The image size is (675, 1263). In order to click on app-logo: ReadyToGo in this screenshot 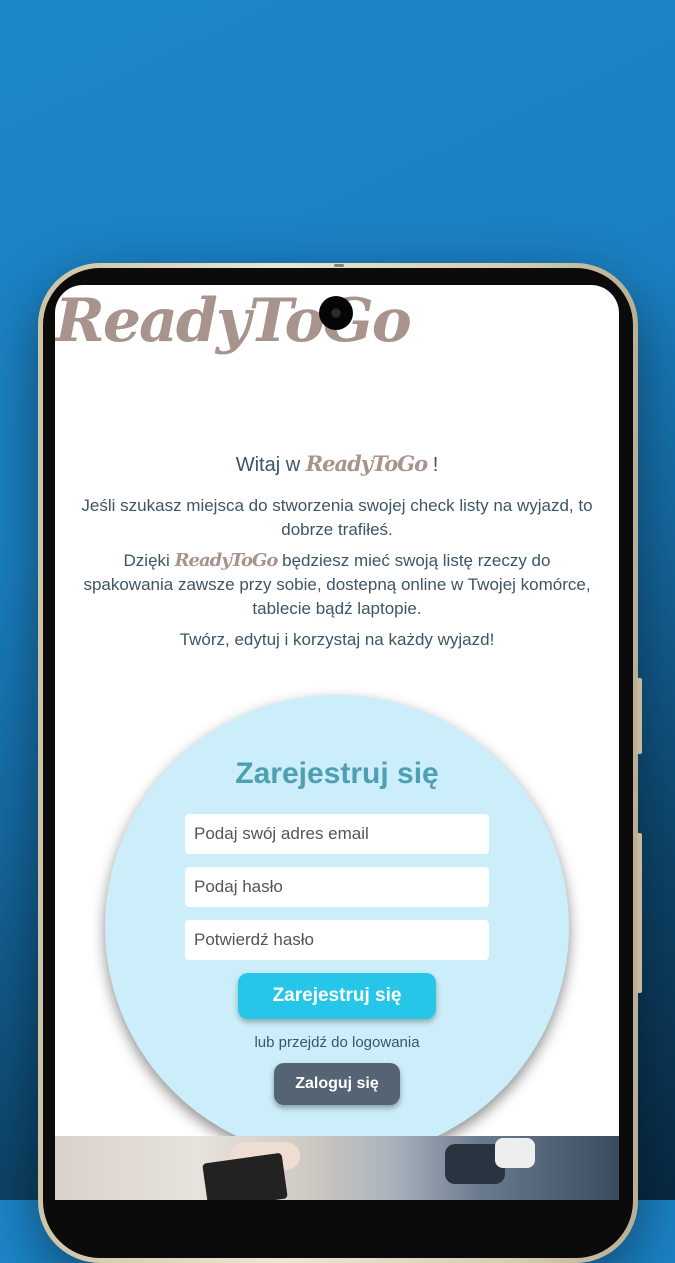, I will do `click(233, 321)`.